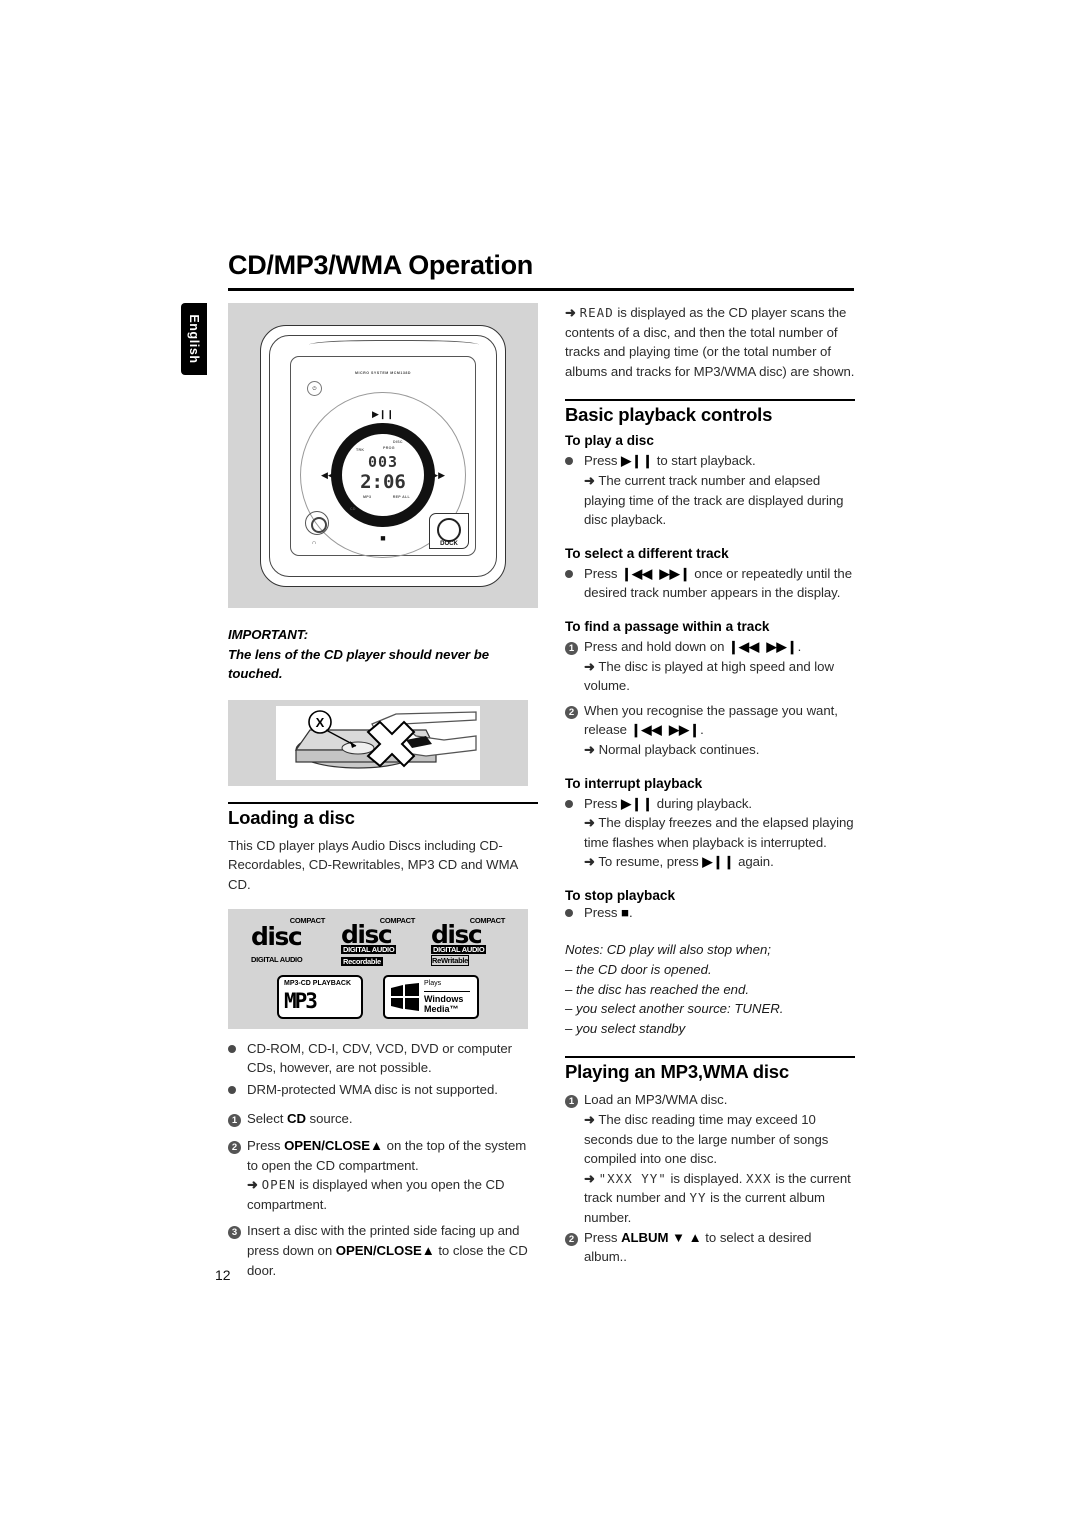  I want to click on lcd-display: TRK PROG DISC 003 2:06 MP3 REP ALL CD, so click(383, 475).